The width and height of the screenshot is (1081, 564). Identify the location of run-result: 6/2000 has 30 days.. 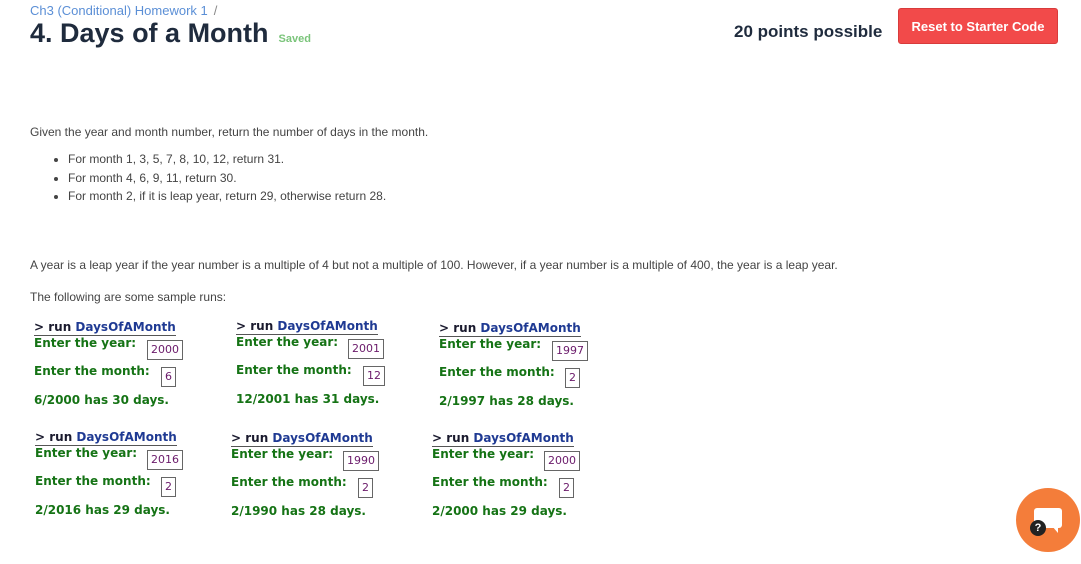
(101, 400).